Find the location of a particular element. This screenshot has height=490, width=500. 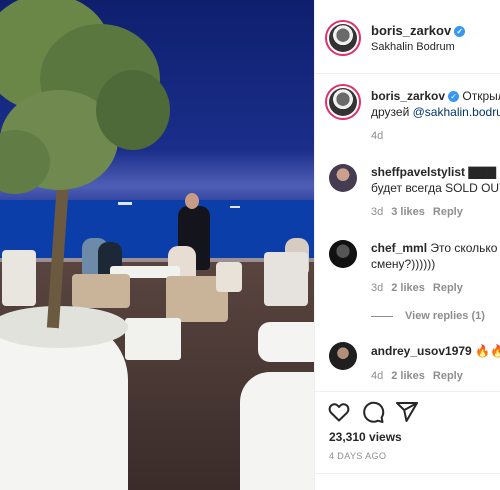

comment-username: sheffpavelstylist is located at coordinates (418, 172).